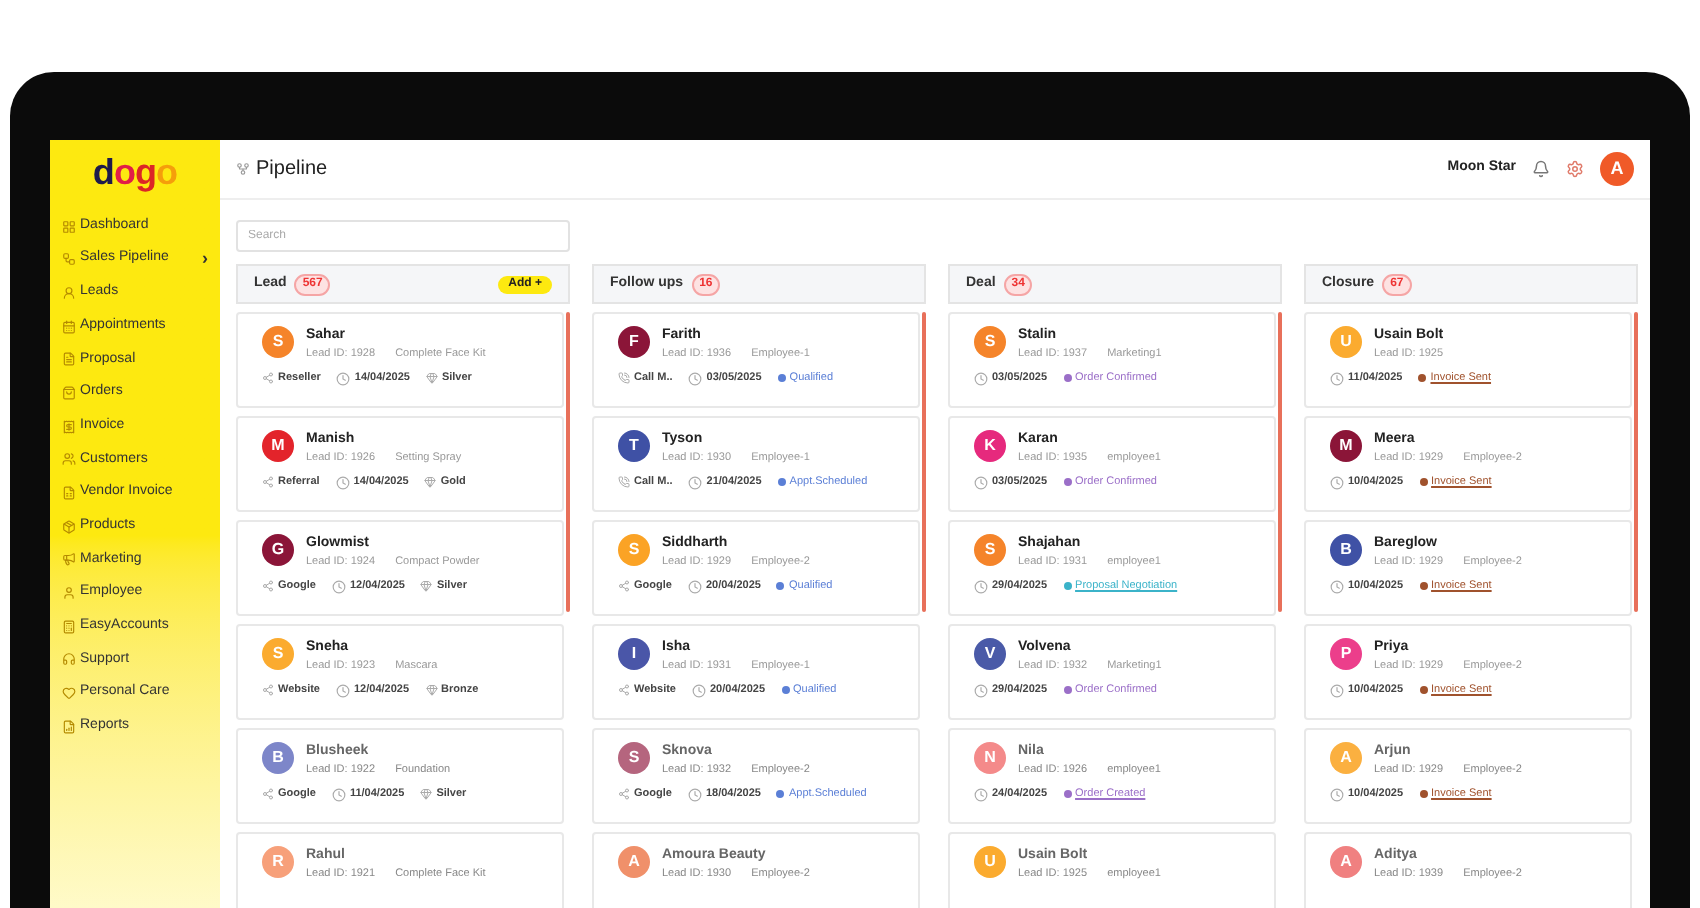  Describe the element at coordinates (278, 550) in the screenshot. I see `avatar: G` at that location.